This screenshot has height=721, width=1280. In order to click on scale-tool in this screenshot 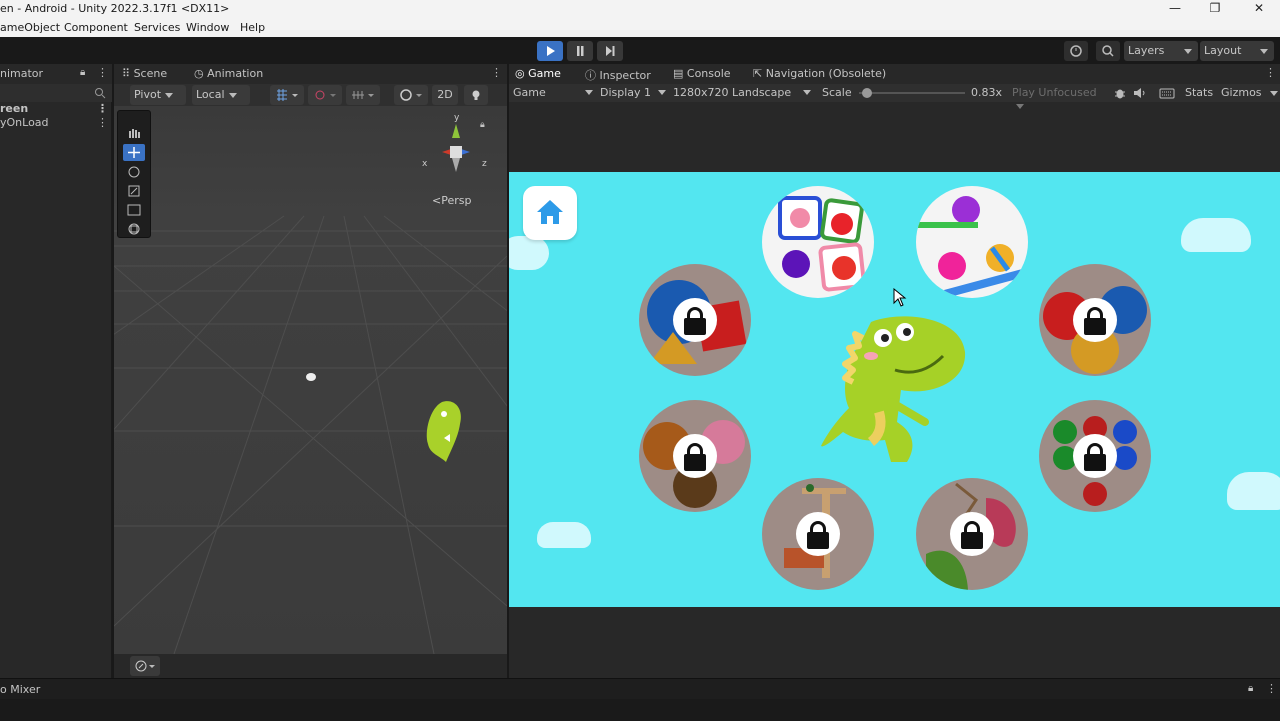, I will do `click(134, 191)`.